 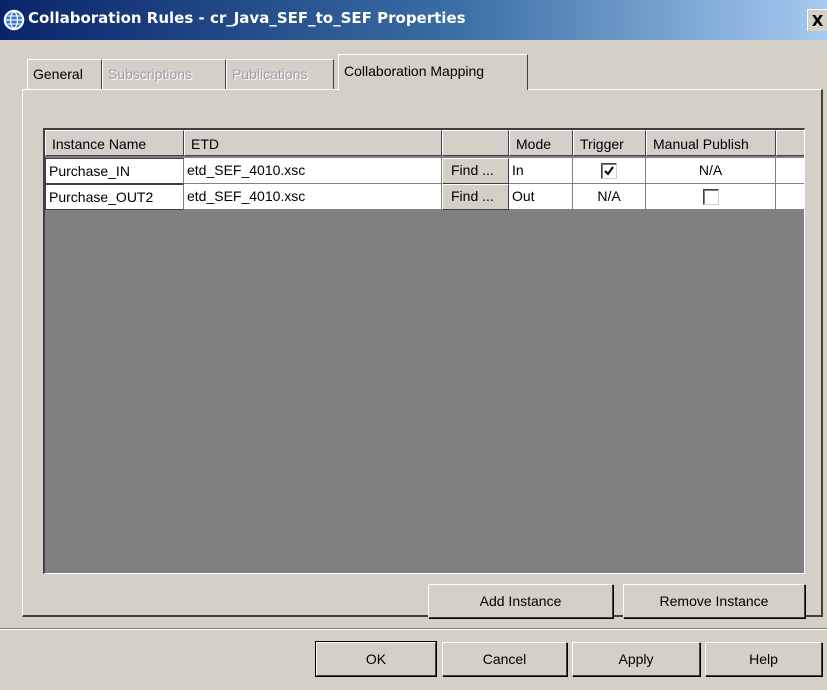 I want to click on trigger-checkbox, so click(x=609, y=171).